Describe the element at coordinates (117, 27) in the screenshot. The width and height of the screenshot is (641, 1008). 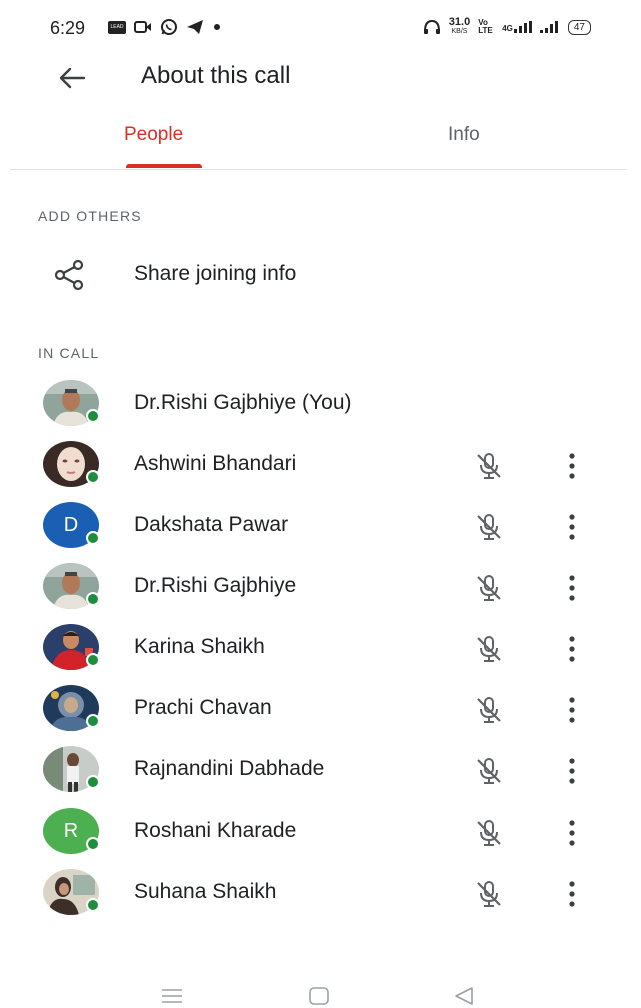
I see `lead-icon: LEAD` at that location.